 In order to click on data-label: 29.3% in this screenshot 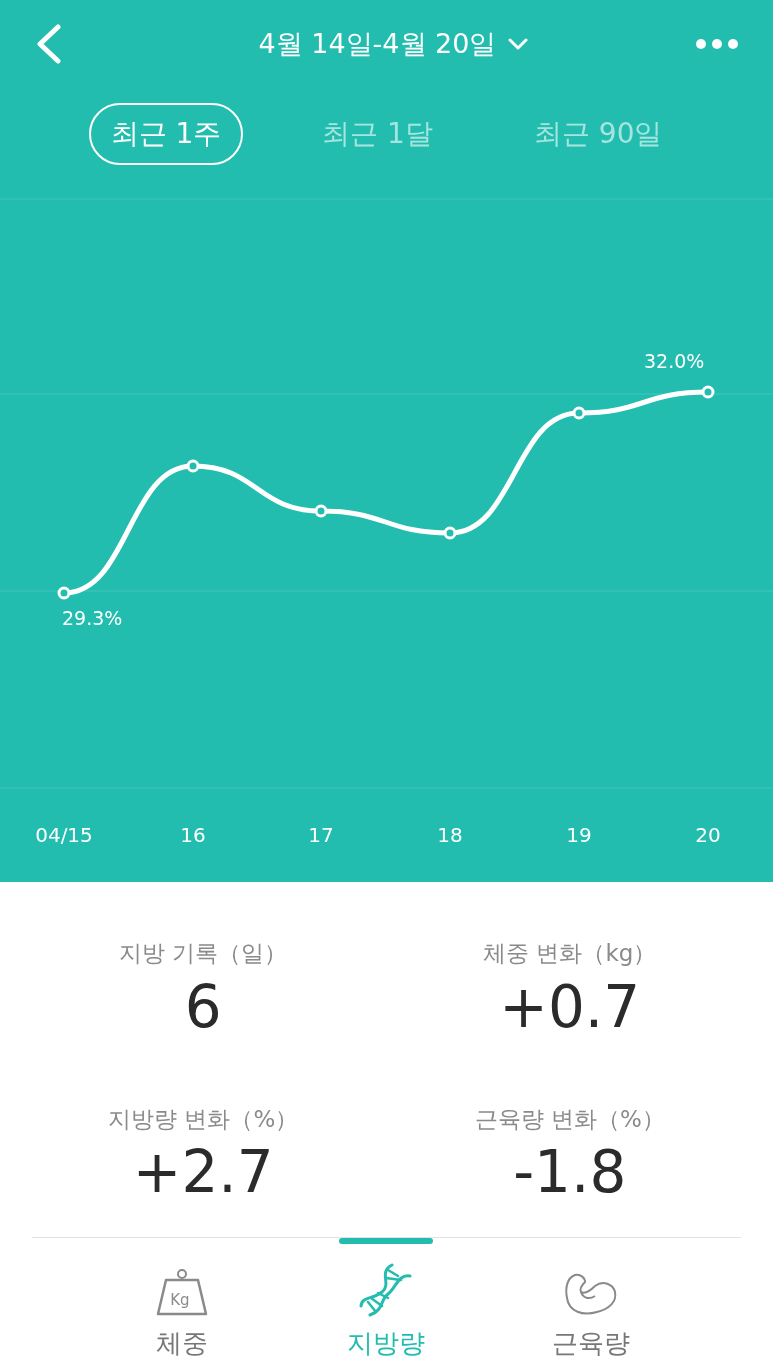, I will do `click(92, 618)`.